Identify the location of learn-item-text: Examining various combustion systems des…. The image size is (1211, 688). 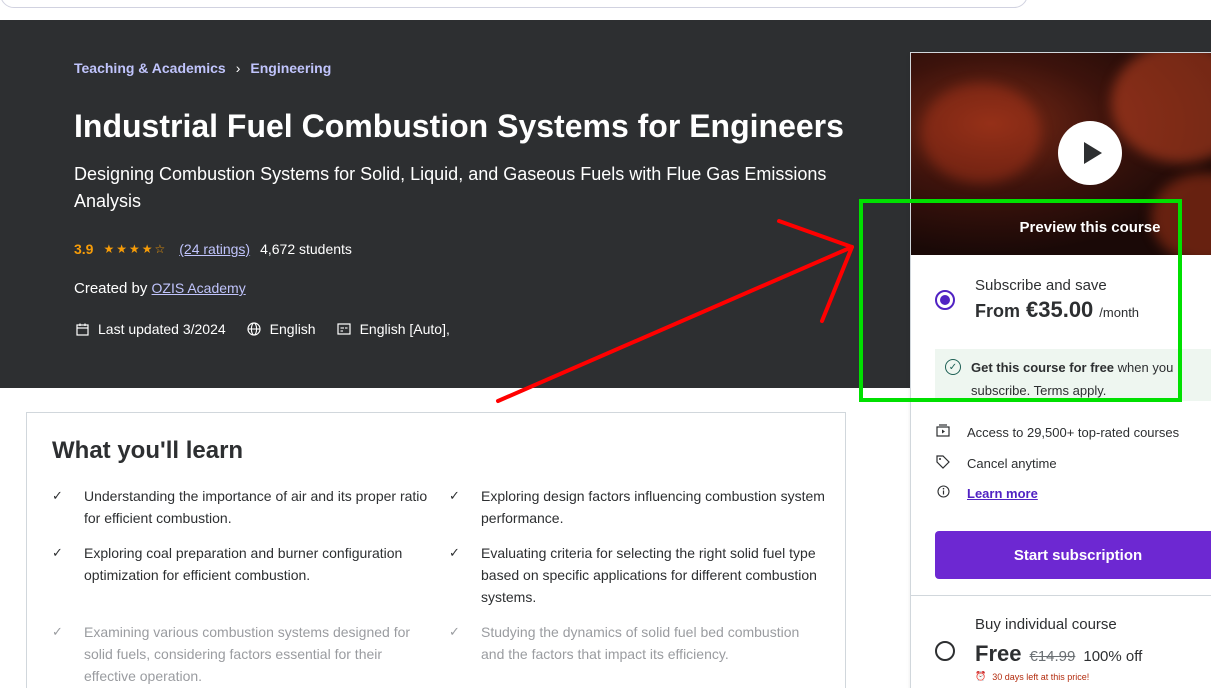
(247, 654).